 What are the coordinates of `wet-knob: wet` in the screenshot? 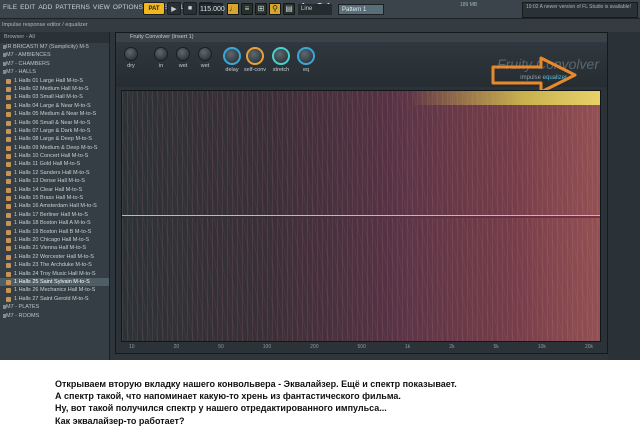 It's located at (183, 58).